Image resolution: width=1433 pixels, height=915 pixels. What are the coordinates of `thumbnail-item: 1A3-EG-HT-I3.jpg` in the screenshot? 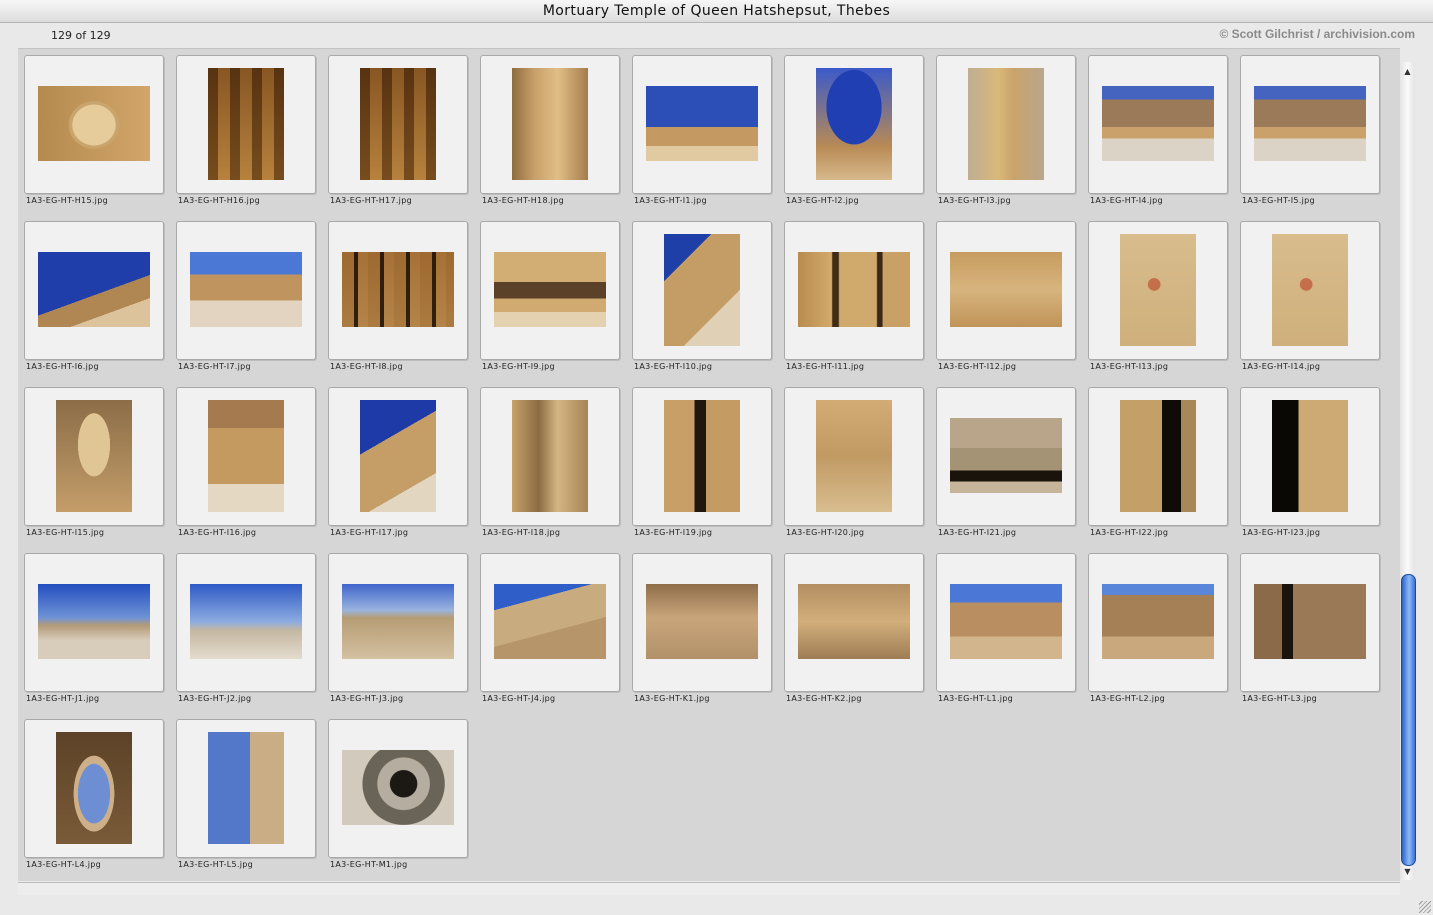 It's located at (1006, 135).